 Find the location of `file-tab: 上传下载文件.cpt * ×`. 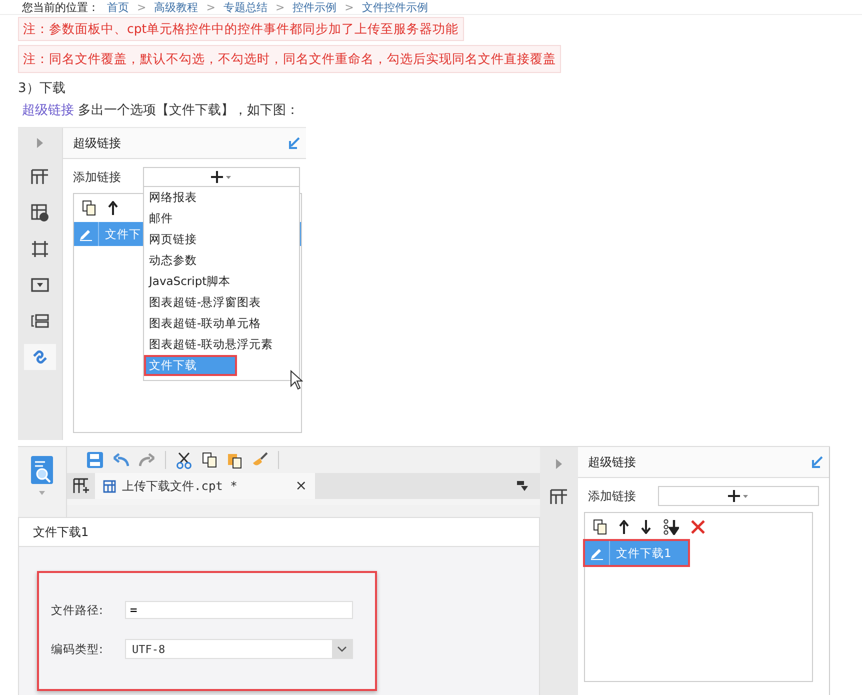

file-tab: 上传下载文件.cpt * × is located at coordinates (205, 486).